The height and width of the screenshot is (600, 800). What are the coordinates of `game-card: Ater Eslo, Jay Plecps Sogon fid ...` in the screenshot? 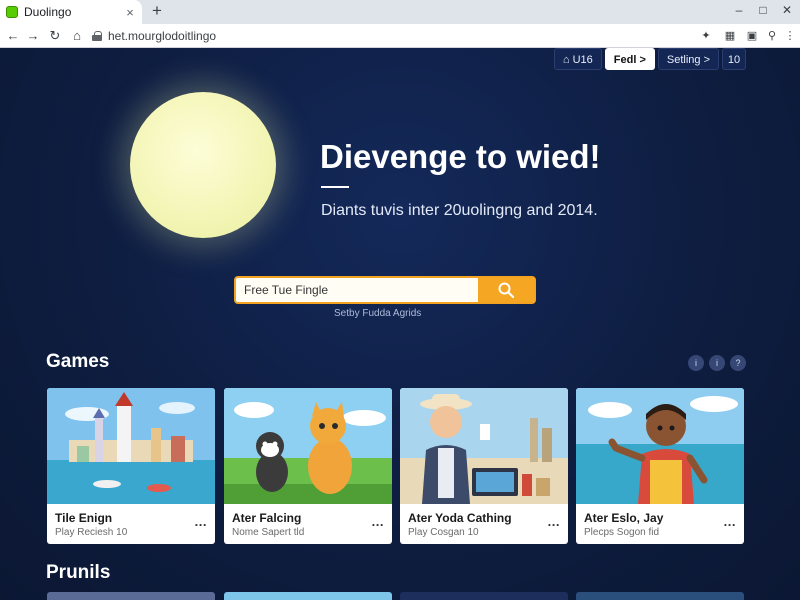 It's located at (660, 466).